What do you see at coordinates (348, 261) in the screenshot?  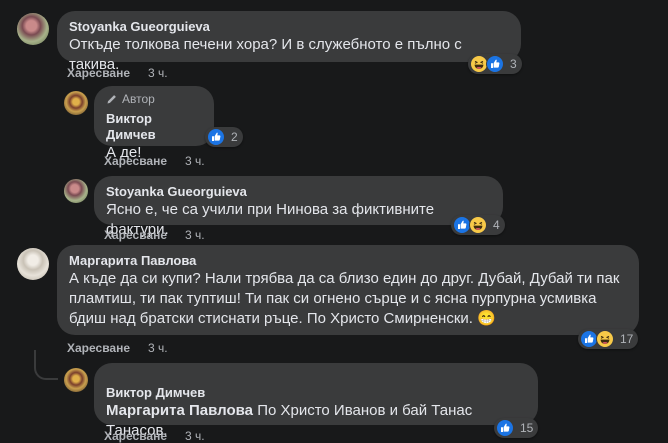 I see `comment-author: Маргарита Павлова` at bounding box center [348, 261].